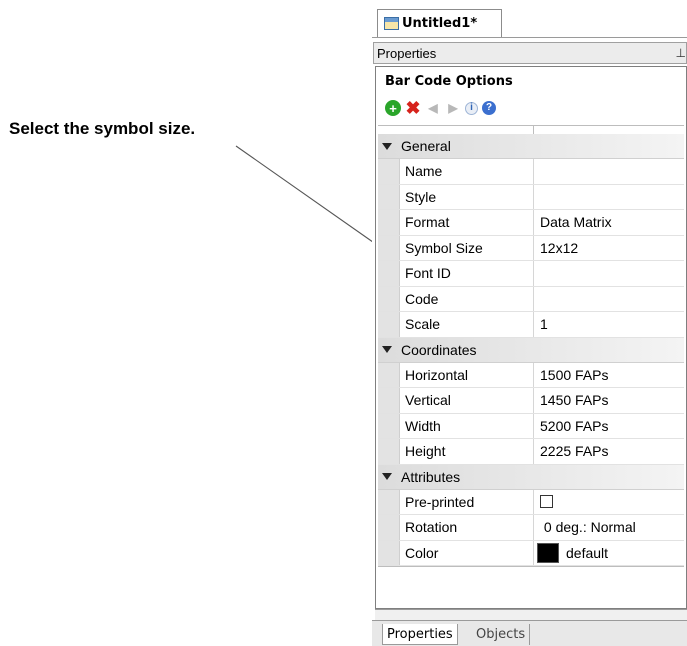  What do you see at coordinates (102, 128) in the screenshot?
I see `callout-text: Select the symbol size.` at bounding box center [102, 128].